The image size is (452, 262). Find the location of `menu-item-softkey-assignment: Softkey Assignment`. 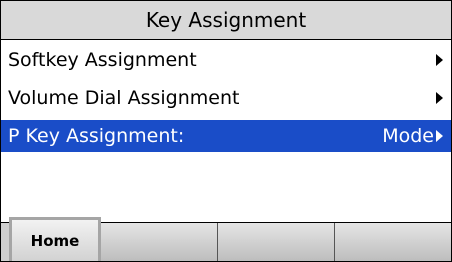

menu-item-softkey-assignment: Softkey Assignment is located at coordinates (226, 60).